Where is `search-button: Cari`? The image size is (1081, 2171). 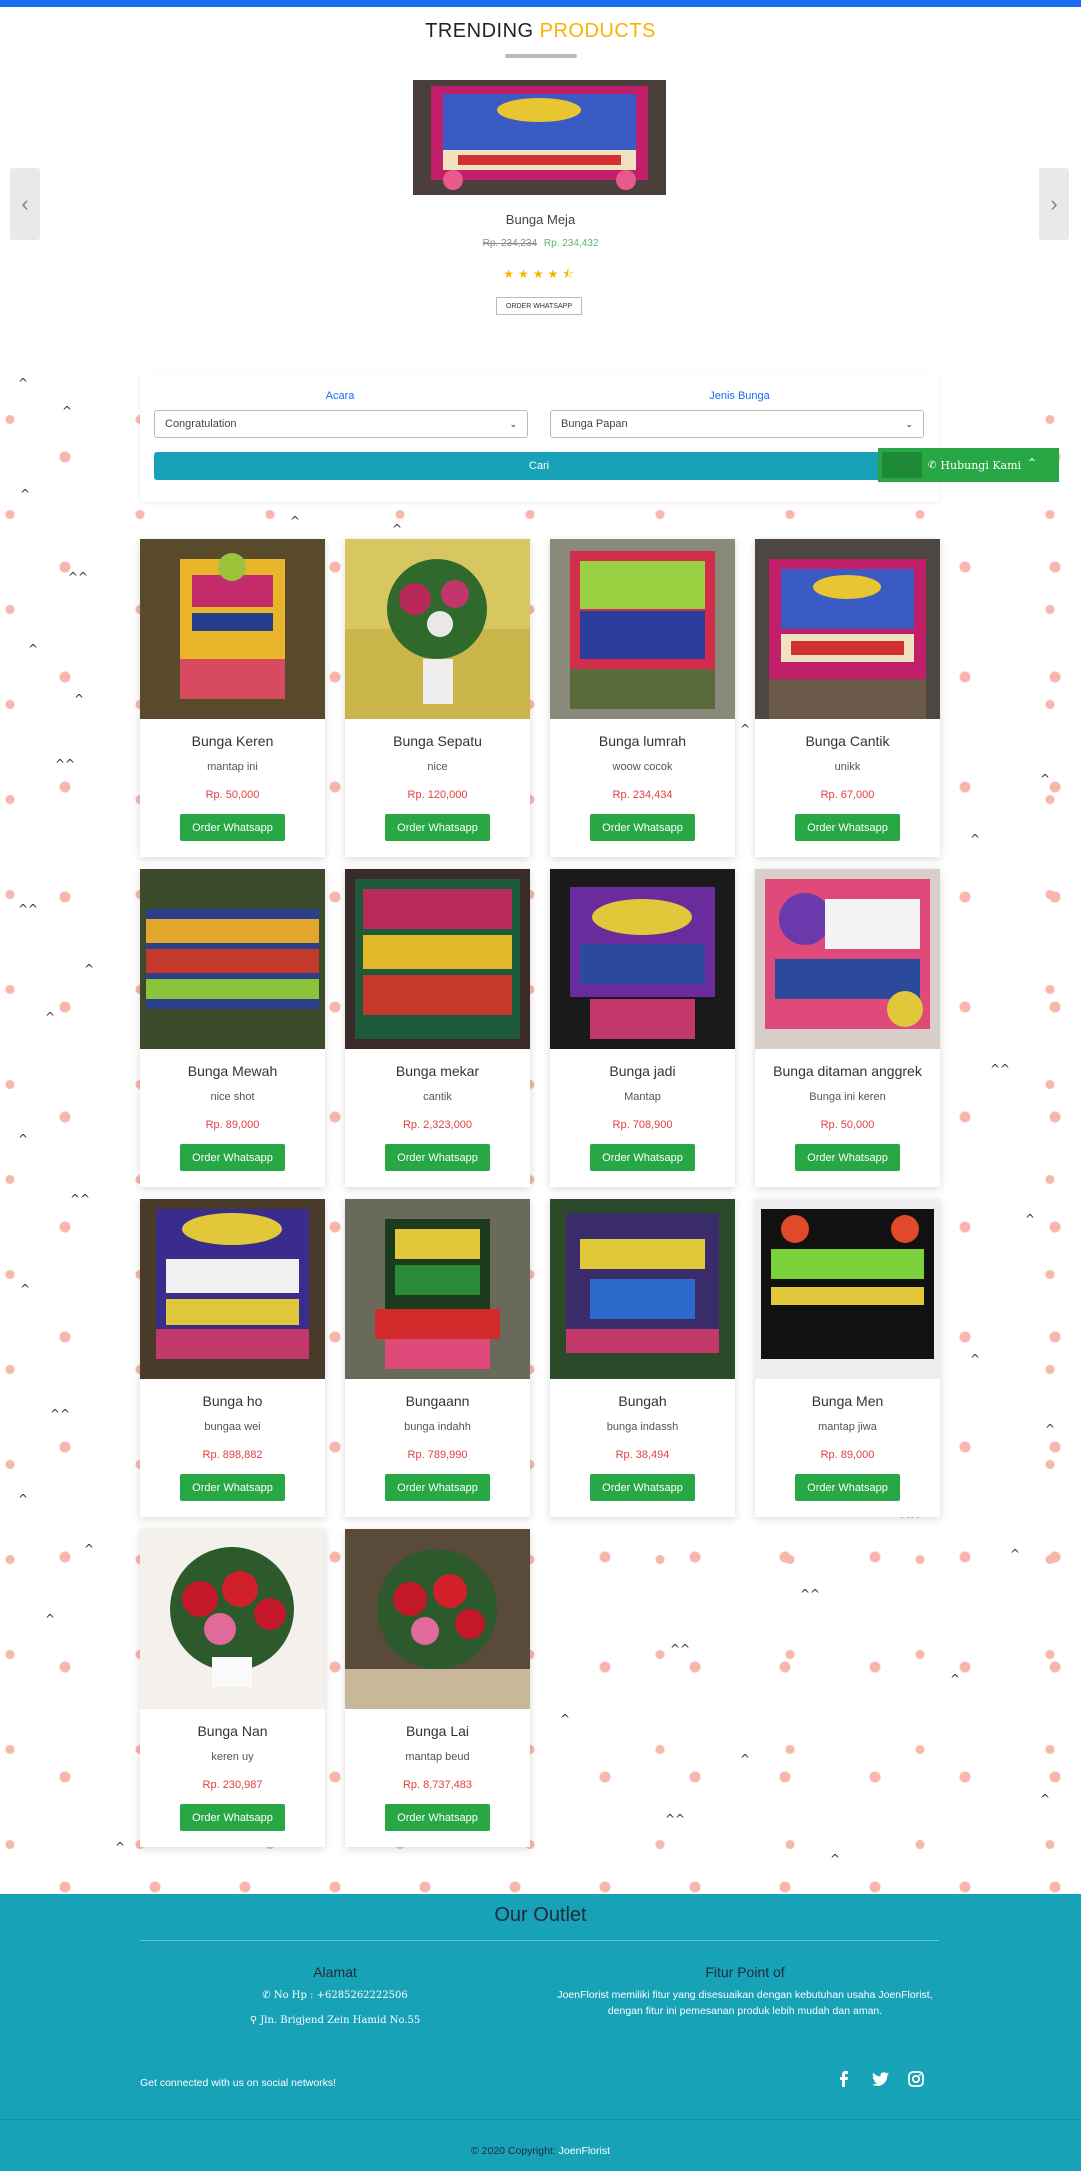
search-button: Cari is located at coordinates (539, 466).